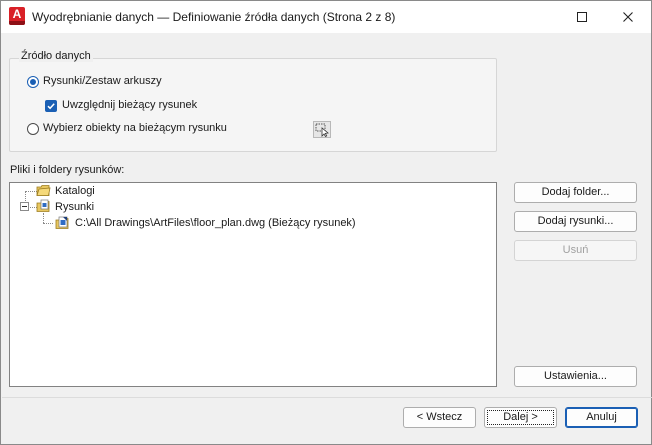 The width and height of the screenshot is (652, 445). Describe the element at coordinates (17, 16) in the screenshot. I see `autocad-app-icon: A` at that location.